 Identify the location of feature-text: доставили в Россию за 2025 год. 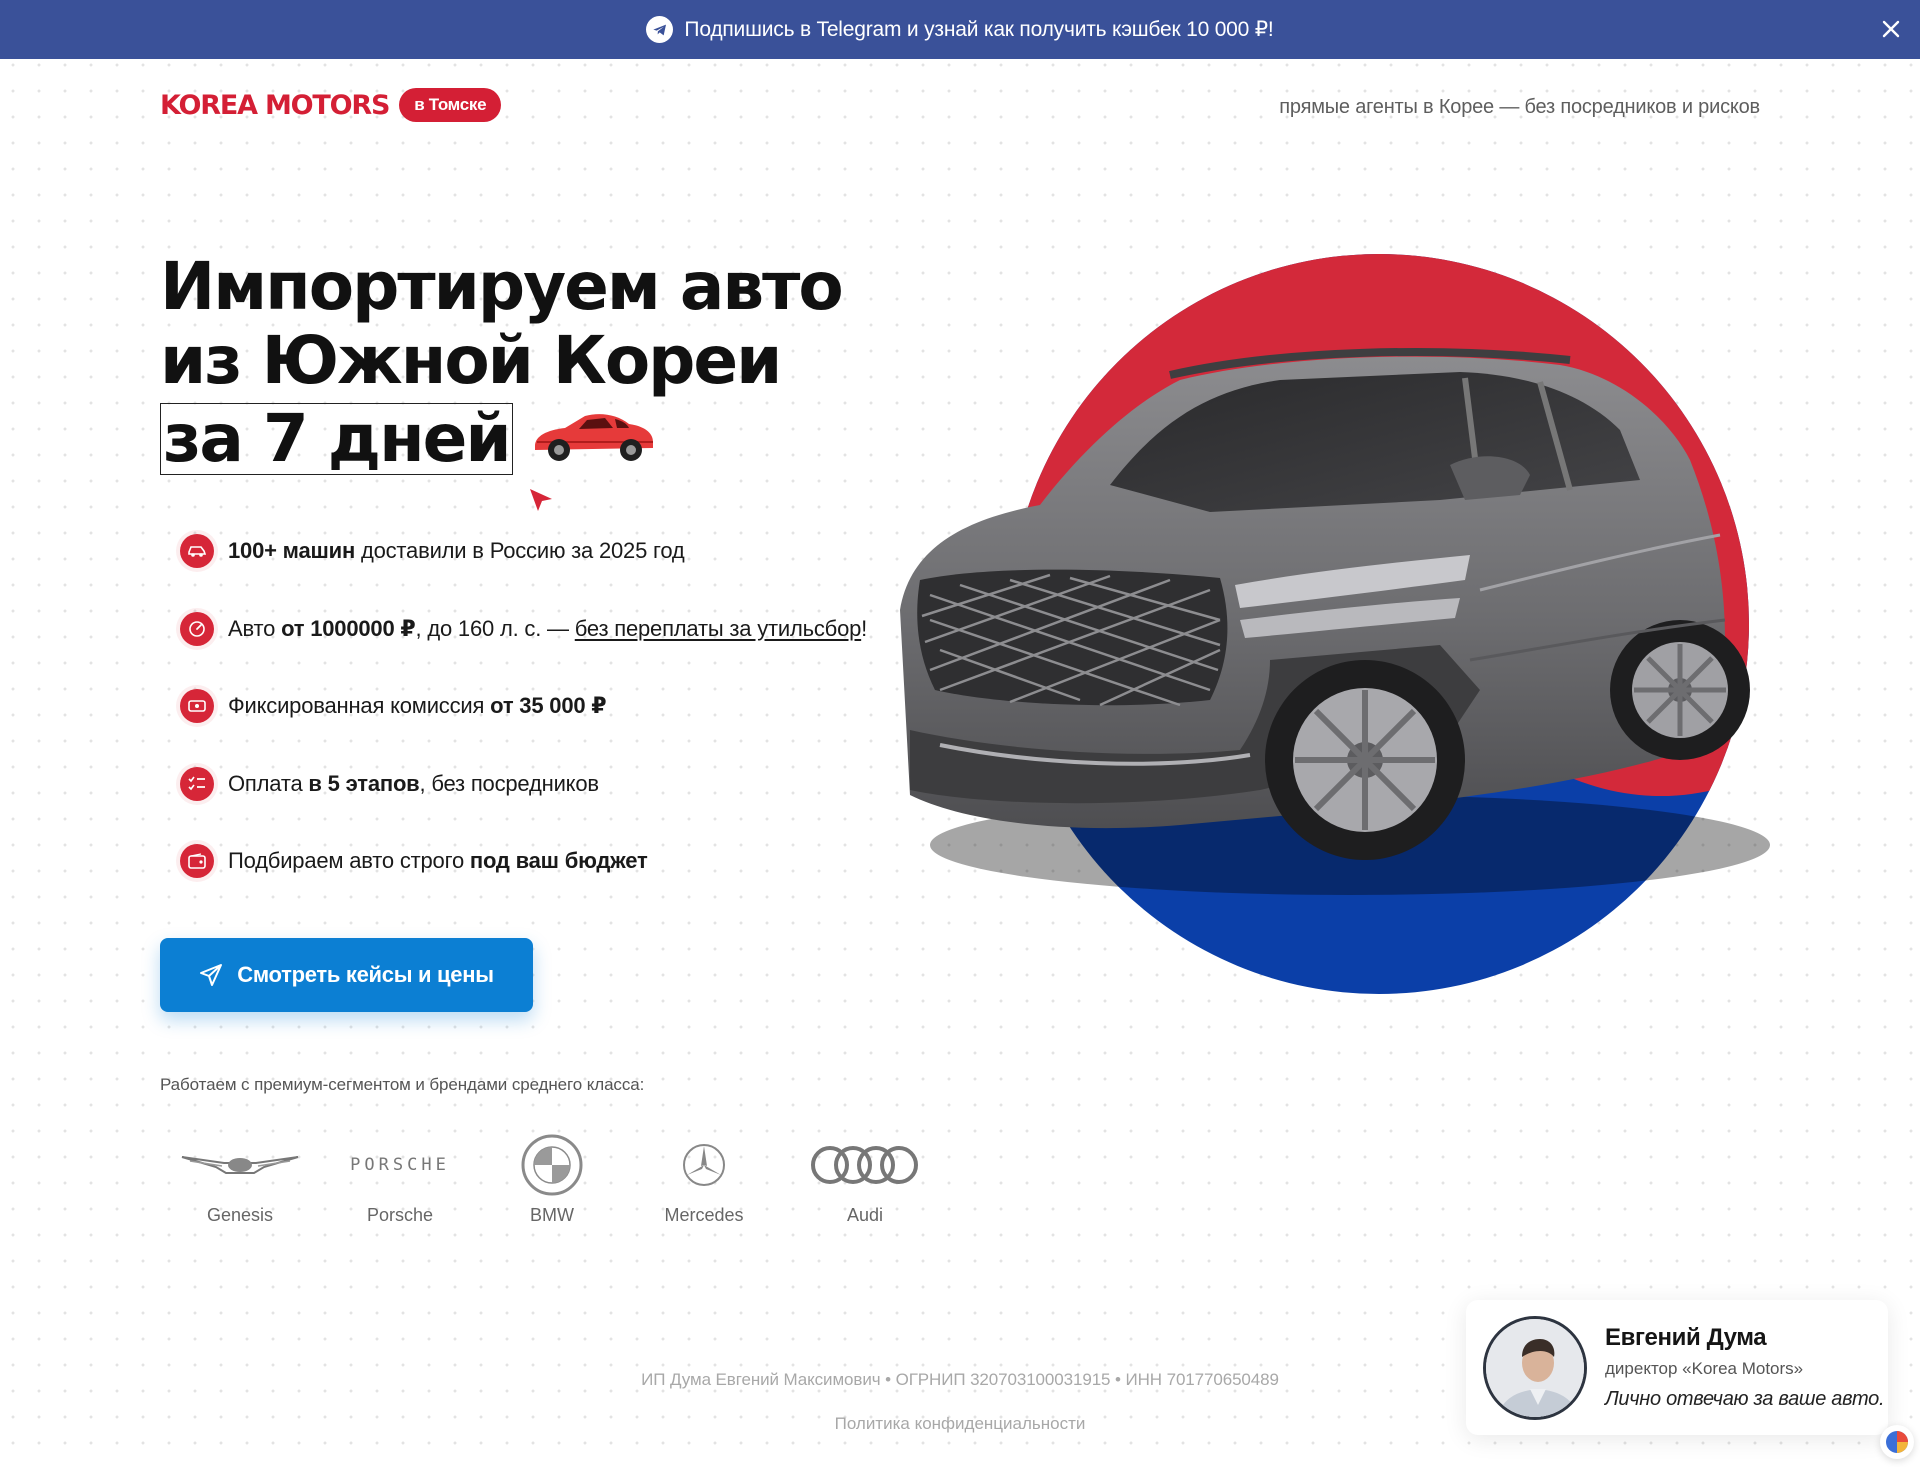
(520, 550).